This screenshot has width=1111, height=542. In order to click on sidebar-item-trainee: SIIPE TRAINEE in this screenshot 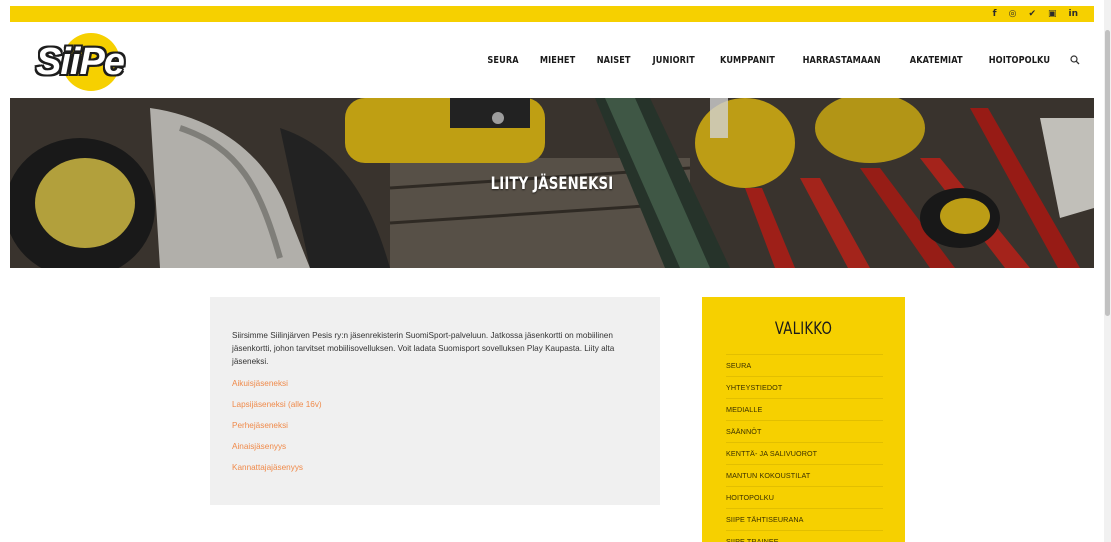, I will do `click(804, 536)`.